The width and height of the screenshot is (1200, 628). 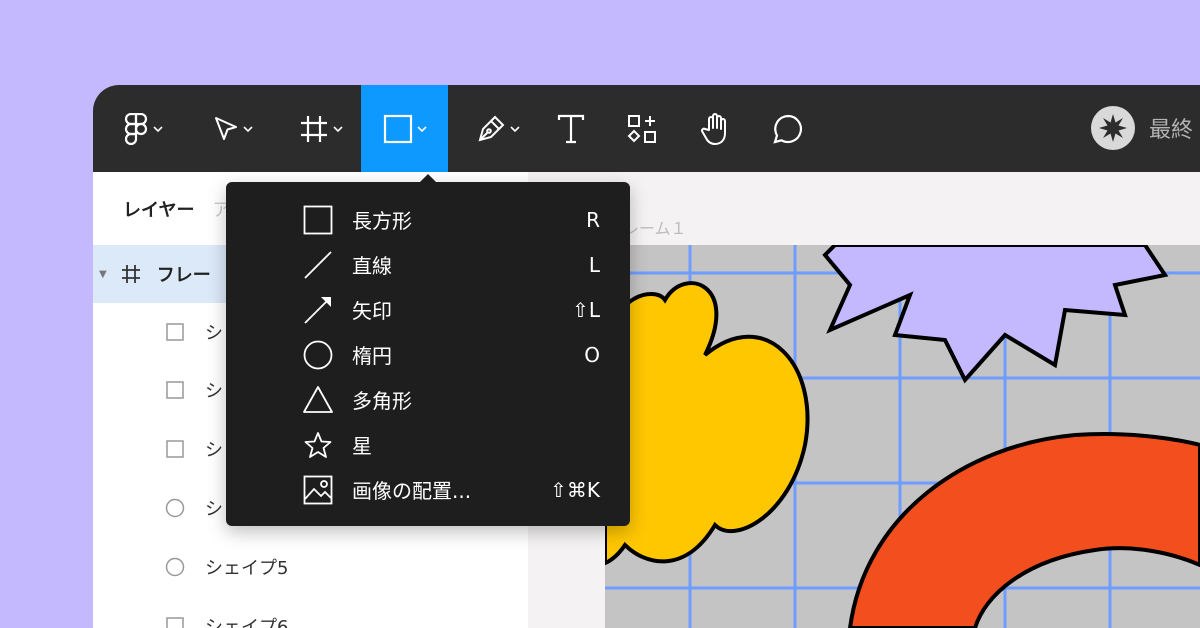 I want to click on menu-item-place-image: 画像の配置... ⇧⌘K, so click(x=428, y=489).